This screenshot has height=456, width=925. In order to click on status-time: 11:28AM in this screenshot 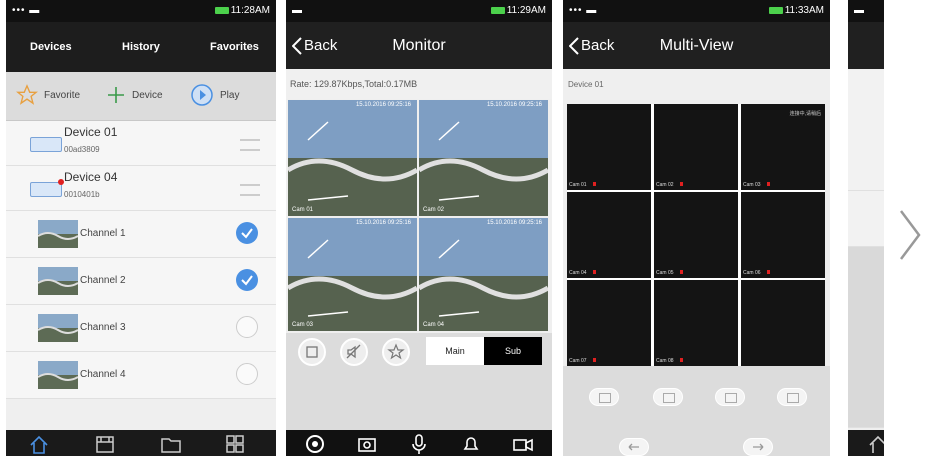, I will do `click(250, 10)`.